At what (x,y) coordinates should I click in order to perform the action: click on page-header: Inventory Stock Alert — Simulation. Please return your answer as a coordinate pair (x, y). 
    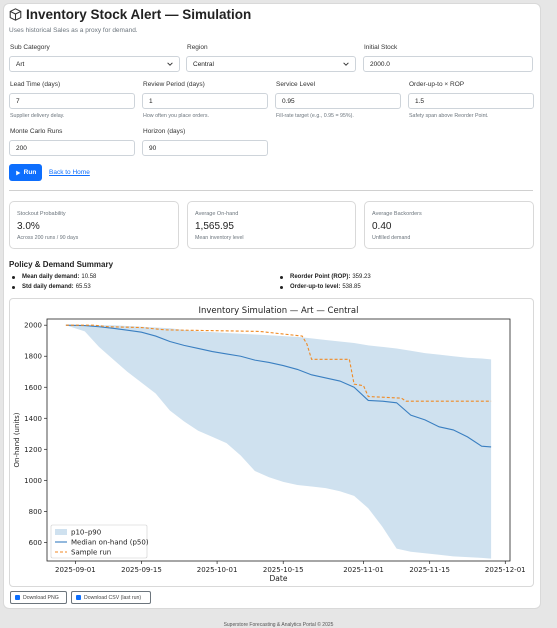
    Looking at the image, I should click on (130, 14).